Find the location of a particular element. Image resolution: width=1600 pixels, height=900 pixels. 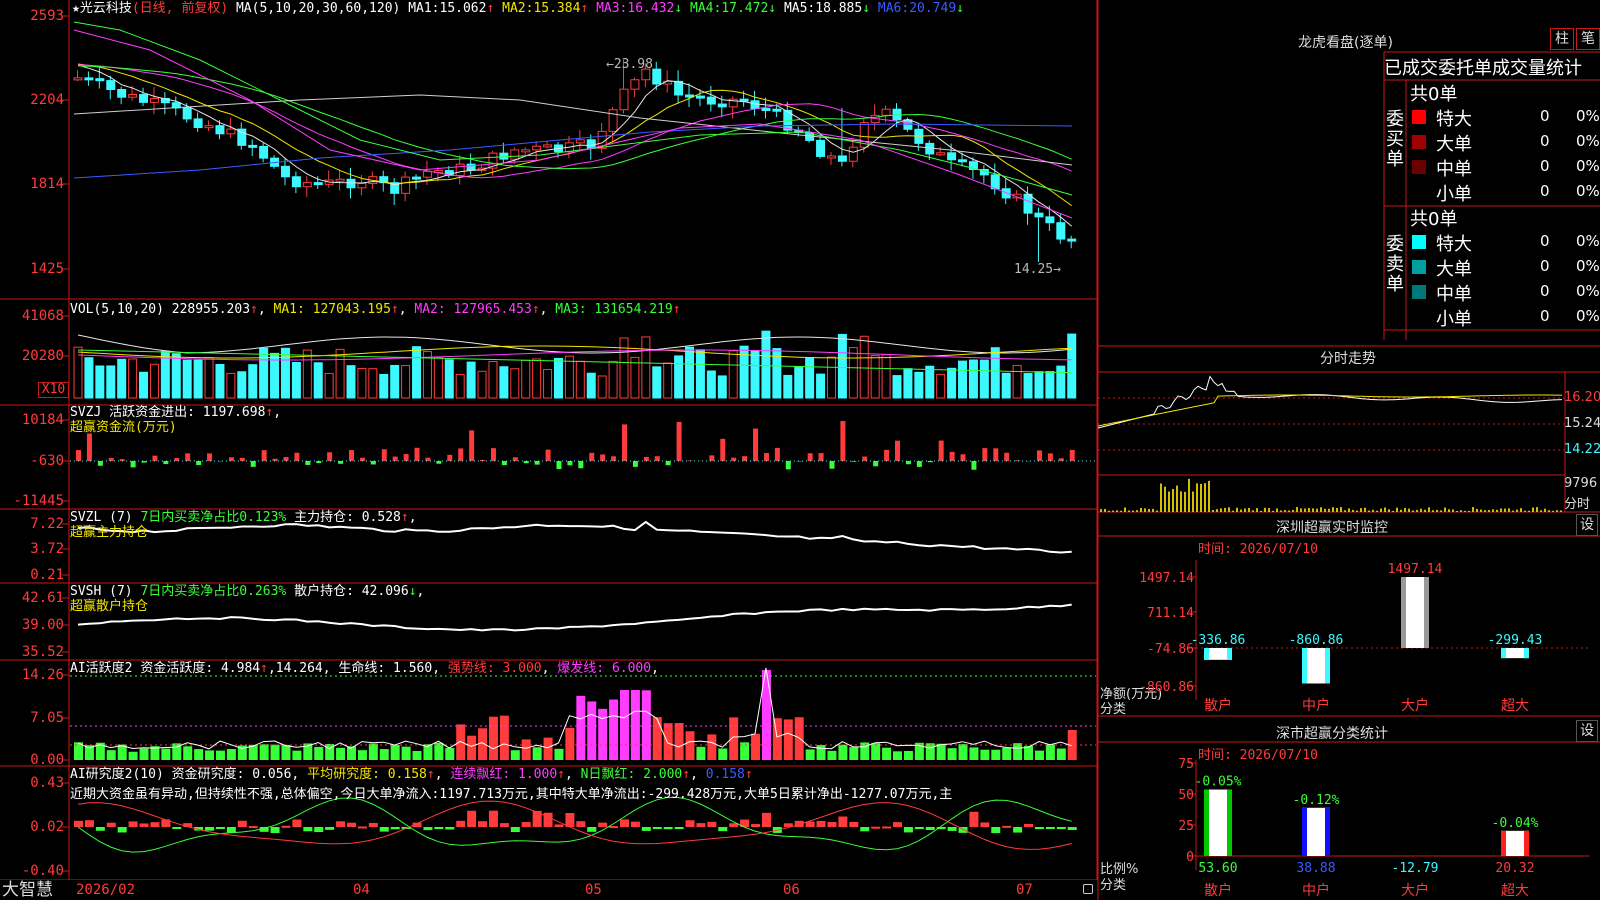

ai1-tick: 0.00 is located at coordinates (47, 760).